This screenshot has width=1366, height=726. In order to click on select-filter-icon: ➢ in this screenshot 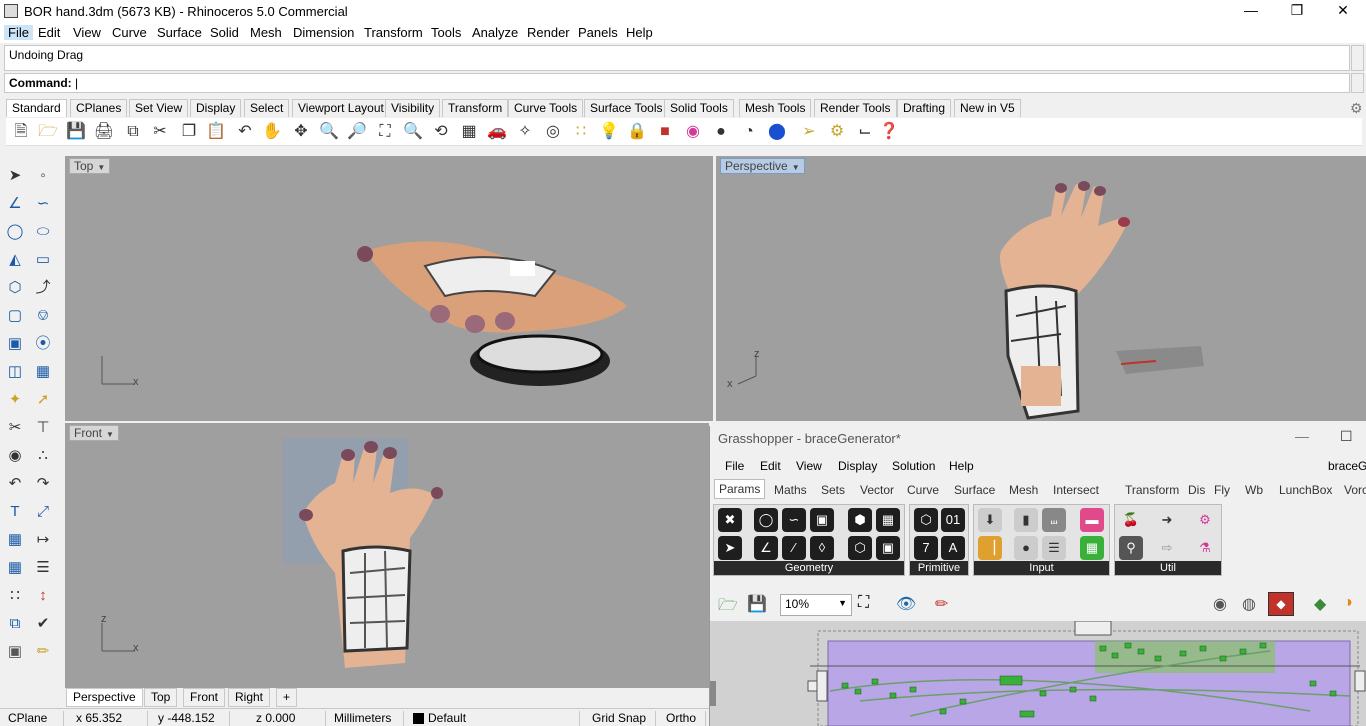, I will do `click(809, 132)`.